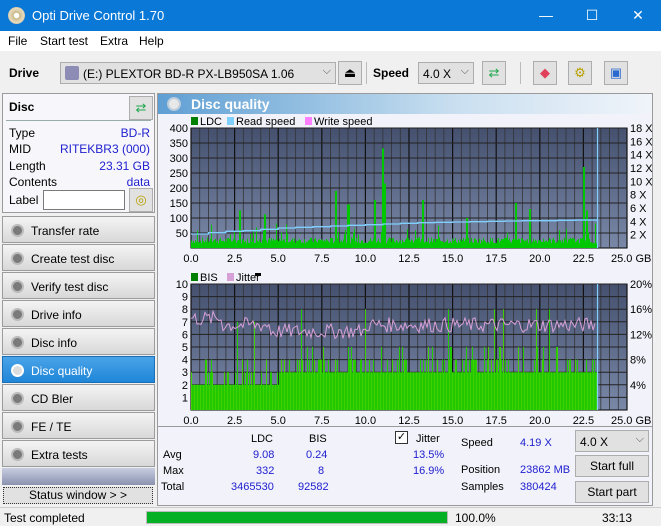  What do you see at coordinates (33, 182) in the screenshot?
I see `prop-contents-label: Contents` at bounding box center [33, 182].